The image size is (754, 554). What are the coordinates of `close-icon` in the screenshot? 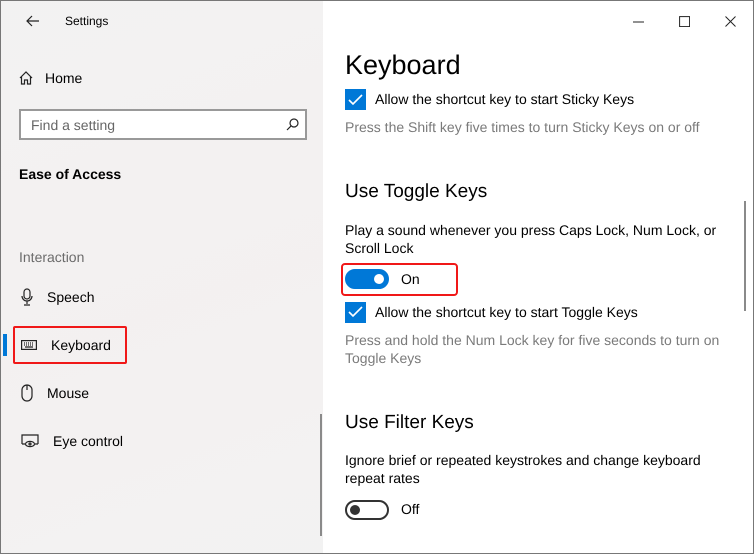 It's located at (730, 21).